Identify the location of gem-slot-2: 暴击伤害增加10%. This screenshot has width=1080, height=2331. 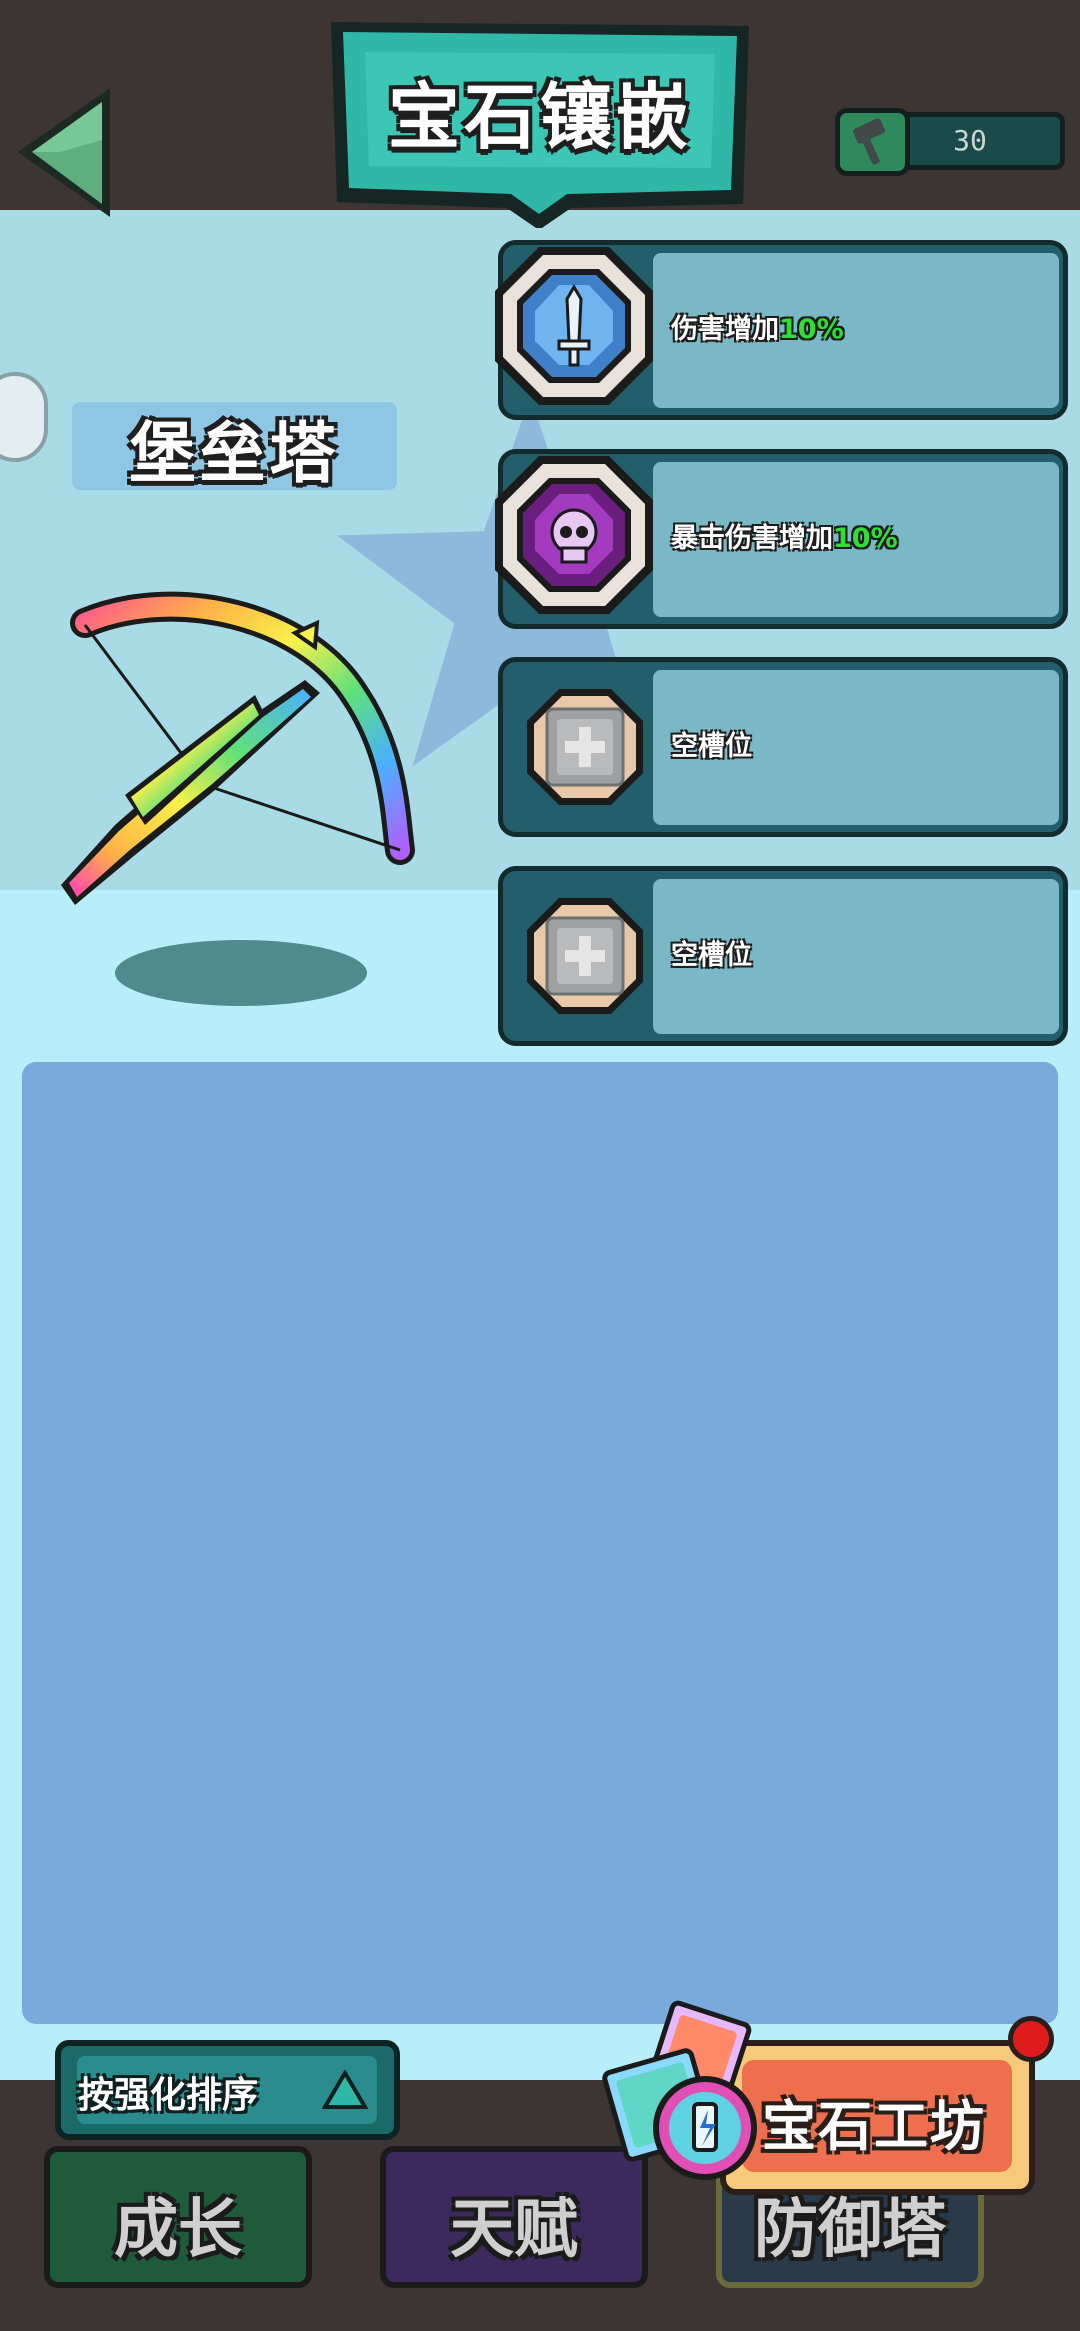
(781, 539).